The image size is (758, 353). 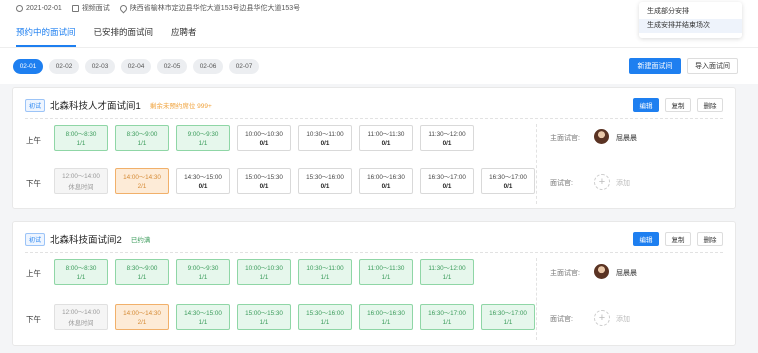 What do you see at coordinates (244, 66) in the screenshot?
I see `date-pill: 02-07` at bounding box center [244, 66].